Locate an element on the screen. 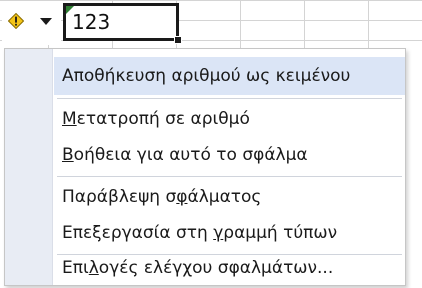 The height and width of the screenshot is (288, 422). menu-item-label: Παράβλεψη σφάλματος is located at coordinates (162, 197).